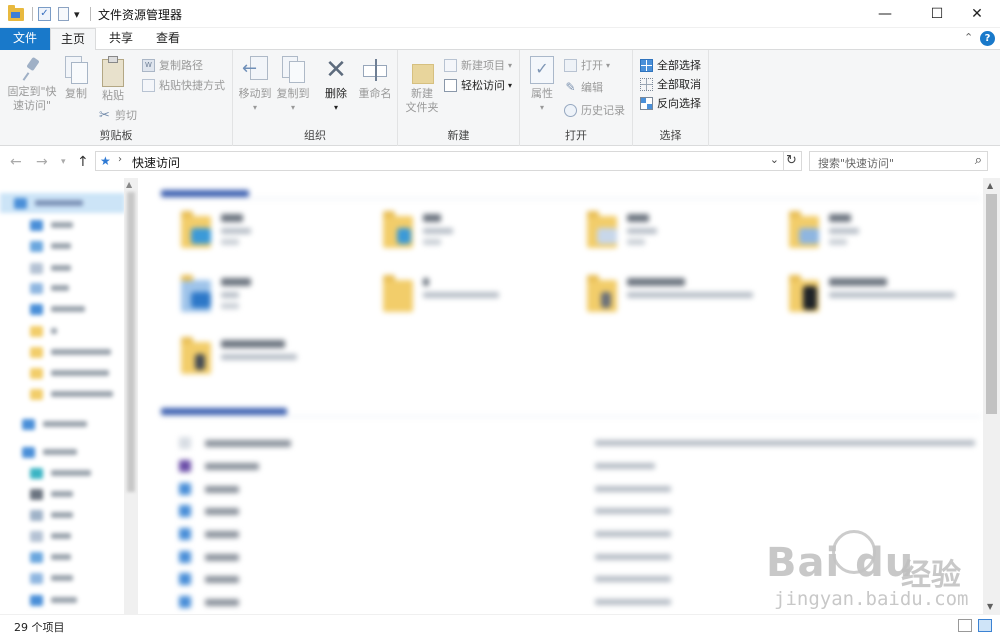  I want to click on customize-quick-access-dropdown: ▾, so click(77, 14).